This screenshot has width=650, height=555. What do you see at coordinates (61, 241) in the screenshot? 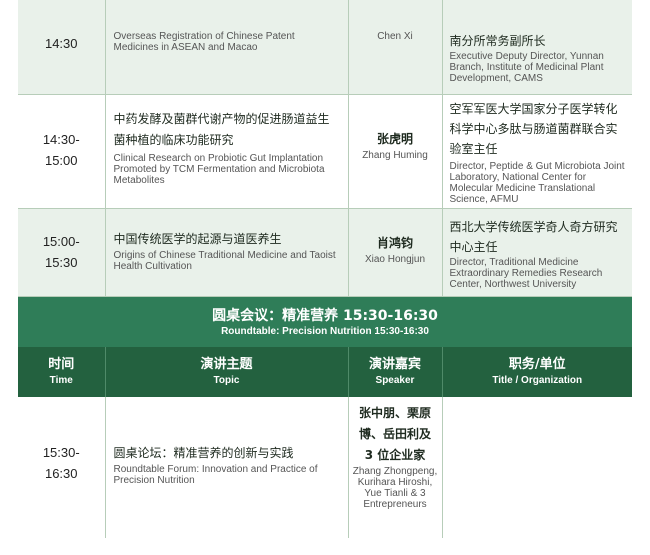
I see `time-text: 15:00-` at bounding box center [61, 241].